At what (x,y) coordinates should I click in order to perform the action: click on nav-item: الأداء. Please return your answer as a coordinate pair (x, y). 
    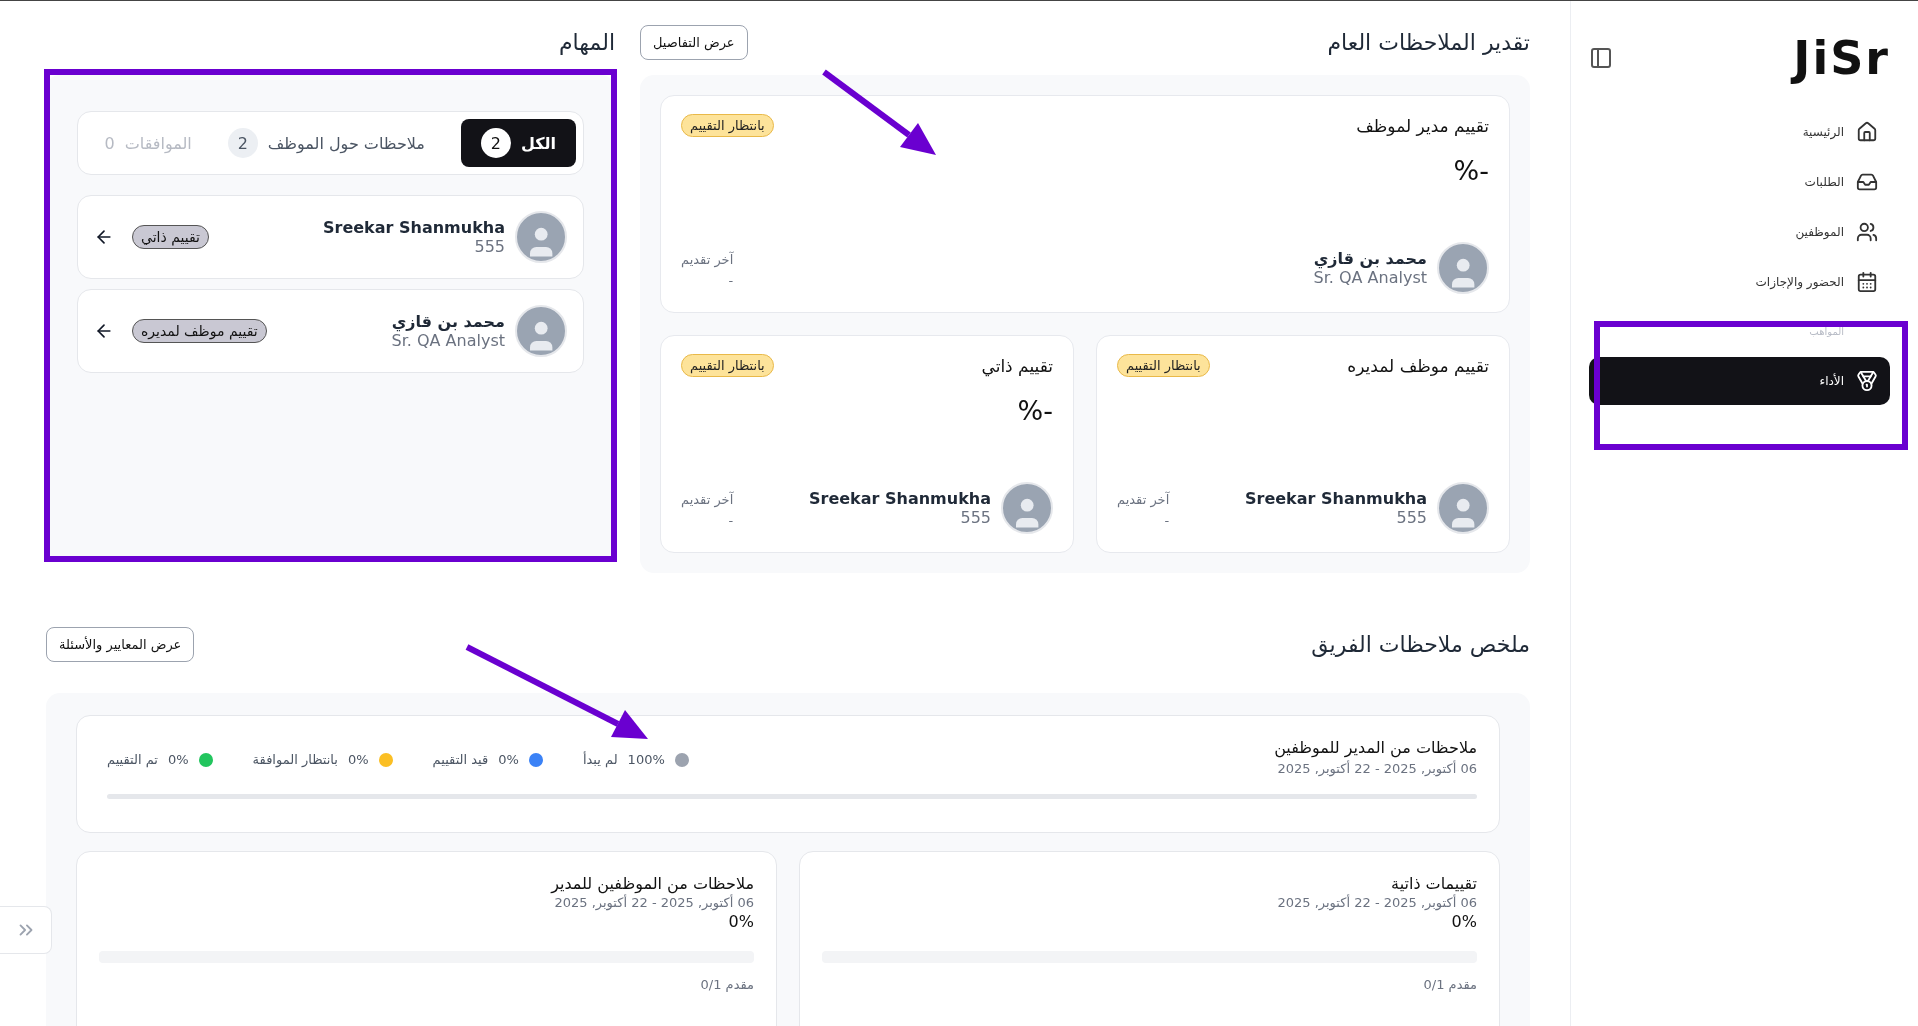
    Looking at the image, I should click on (1739, 381).